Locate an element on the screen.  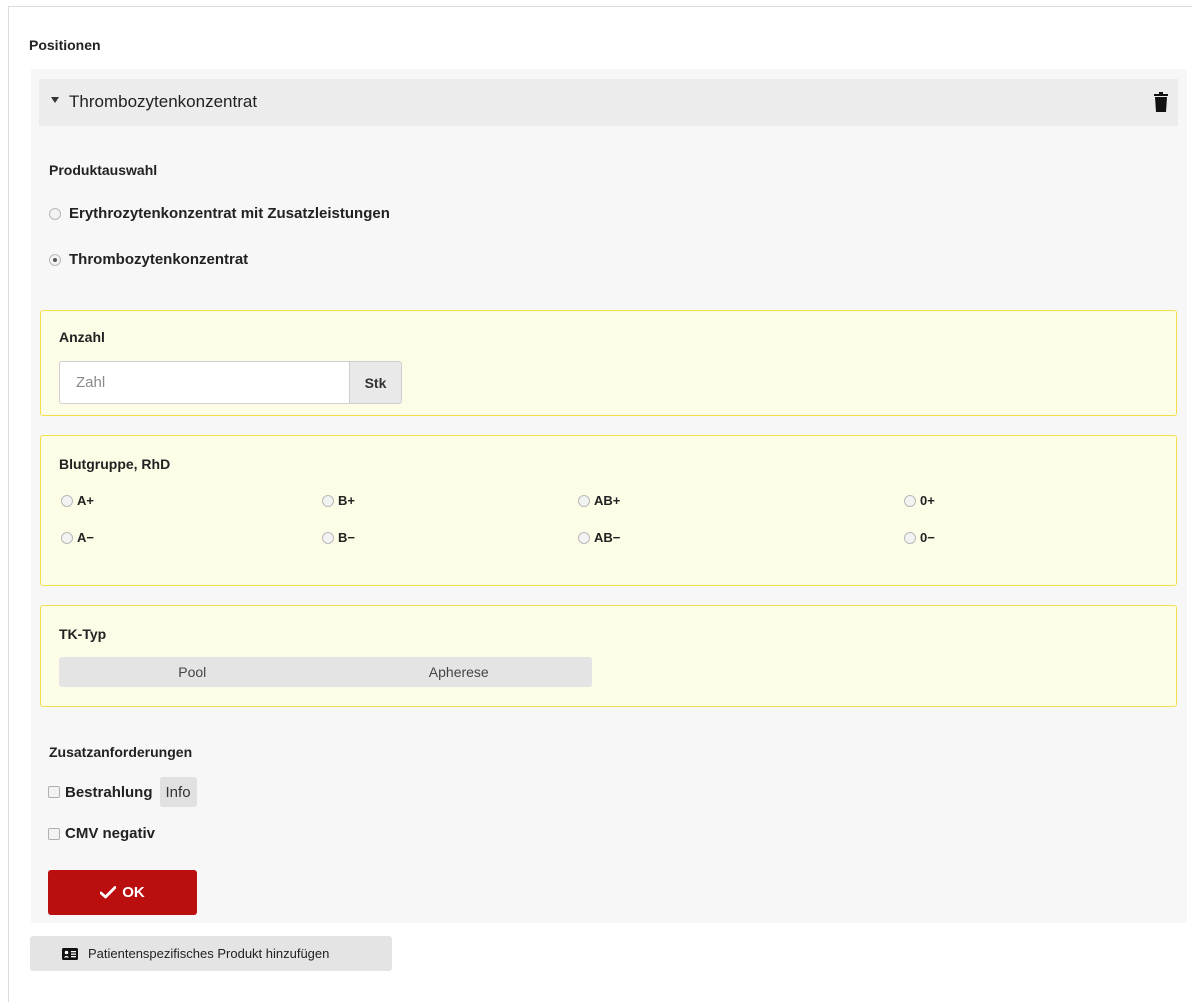
blood-group-0-pos: 0+ is located at coordinates (919, 500).